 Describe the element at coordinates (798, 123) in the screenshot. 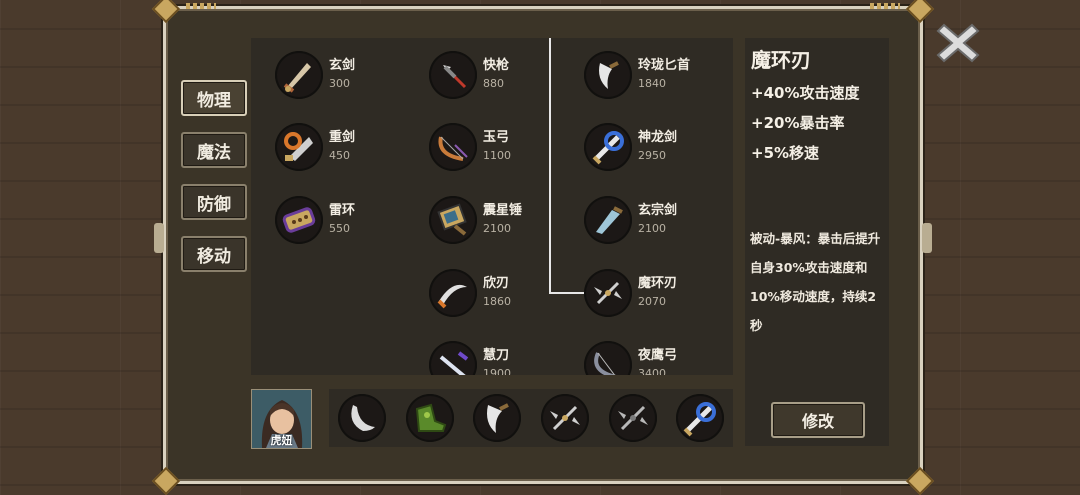

I see `detail-stat: +20%暴击率` at that location.